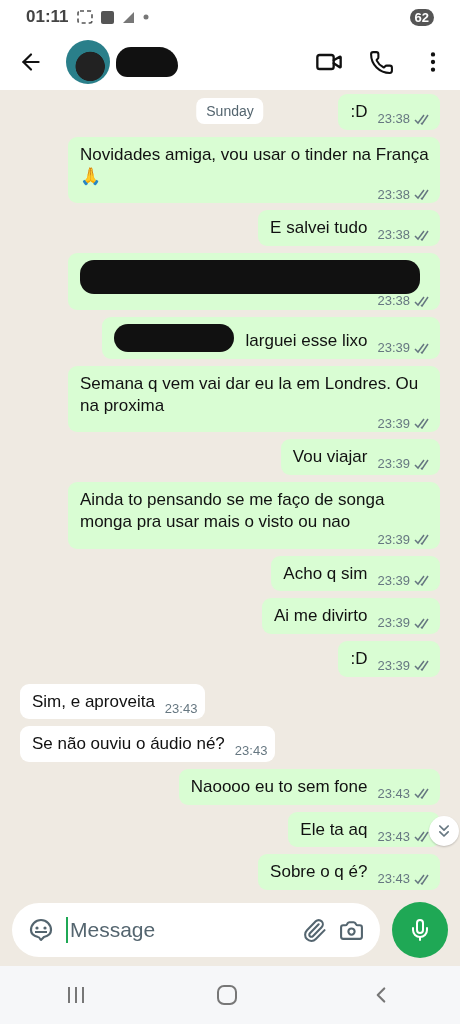 The width and height of the screenshot is (460, 1024). Describe the element at coordinates (319, 872) in the screenshot. I see `message-text: Sobre o q é?` at that location.